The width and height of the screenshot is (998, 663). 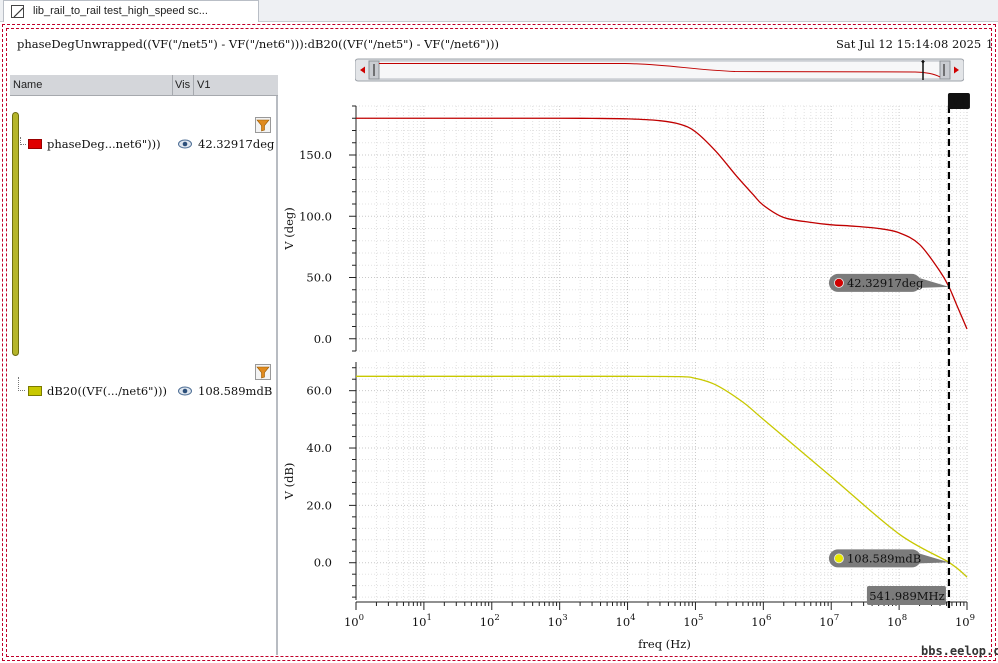 I want to click on y-axis-label: V (dB), so click(x=289, y=482).